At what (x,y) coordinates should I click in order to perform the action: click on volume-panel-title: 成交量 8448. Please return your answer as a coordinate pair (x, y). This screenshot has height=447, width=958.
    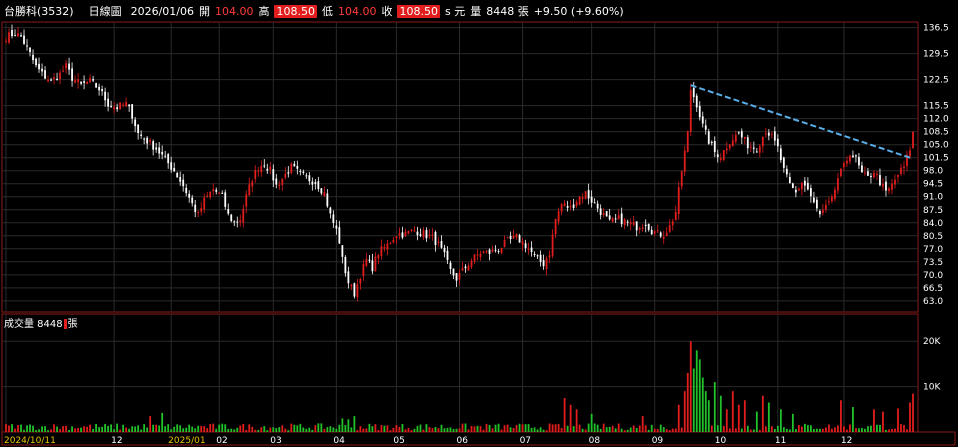
    Looking at the image, I should click on (33, 324).